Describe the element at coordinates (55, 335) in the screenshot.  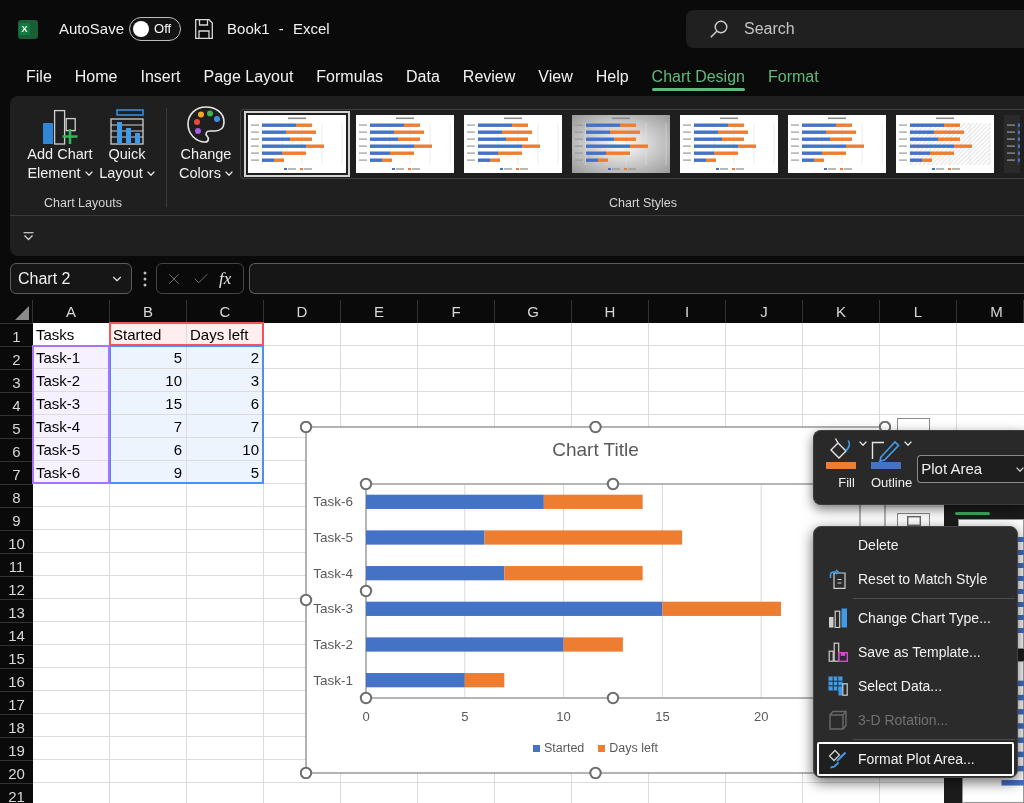
I see `table-cell-text: Tasks` at that location.